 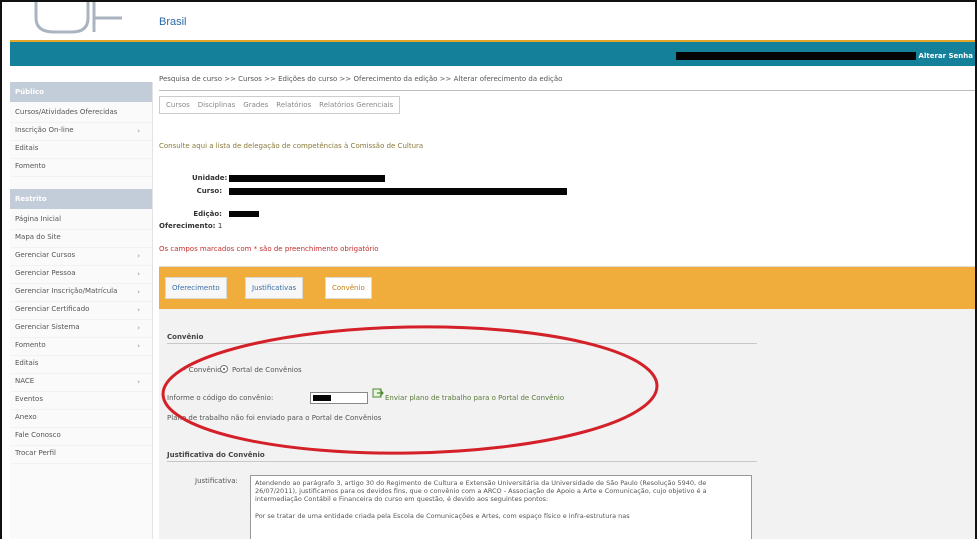 What do you see at coordinates (45, 273) in the screenshot?
I see `sidebar-item-label: Gerenciar Pessoa` at bounding box center [45, 273].